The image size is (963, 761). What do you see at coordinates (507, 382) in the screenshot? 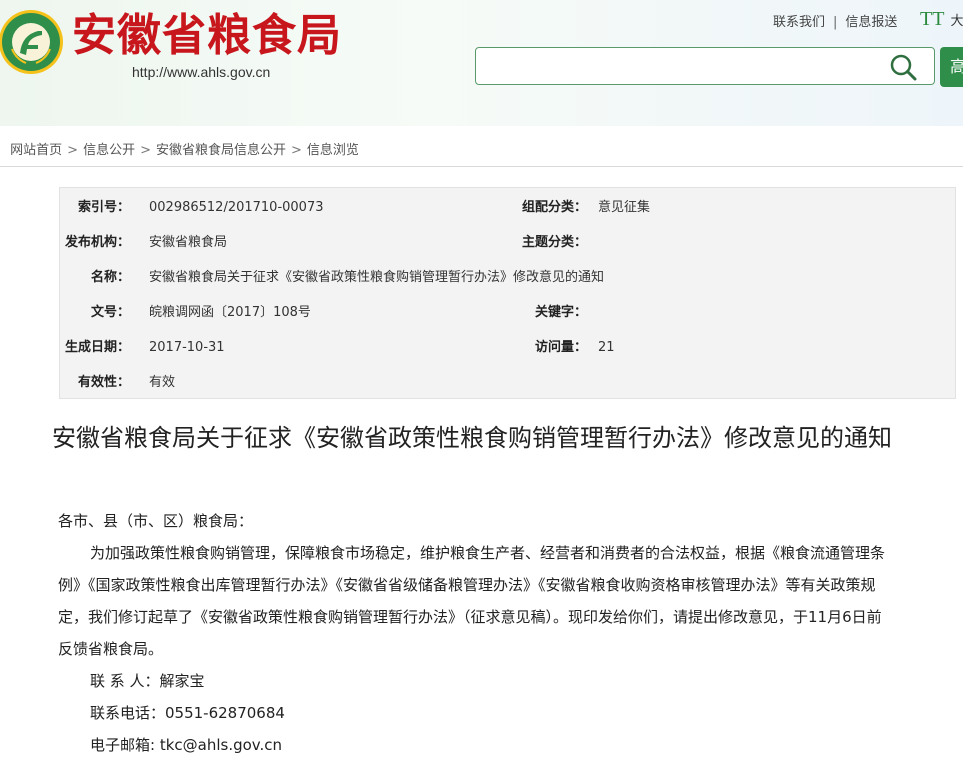
I see `meta-row: 有效性： 有效` at bounding box center [507, 382].